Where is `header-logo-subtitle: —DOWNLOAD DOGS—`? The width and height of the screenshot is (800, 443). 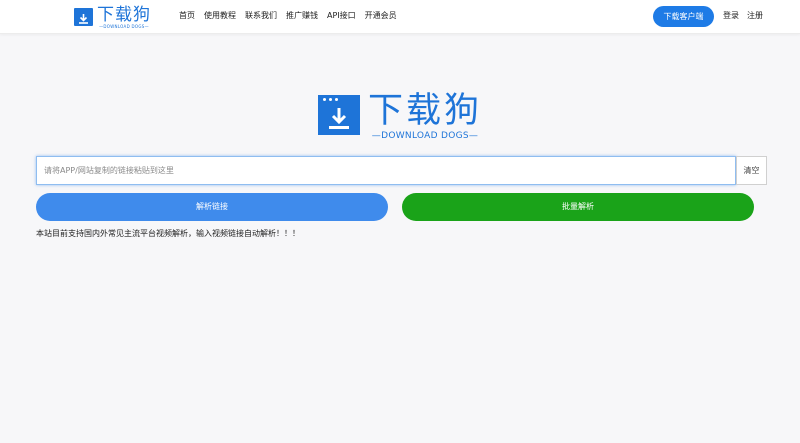 header-logo-subtitle: —DOWNLOAD DOGS— is located at coordinates (124, 26).